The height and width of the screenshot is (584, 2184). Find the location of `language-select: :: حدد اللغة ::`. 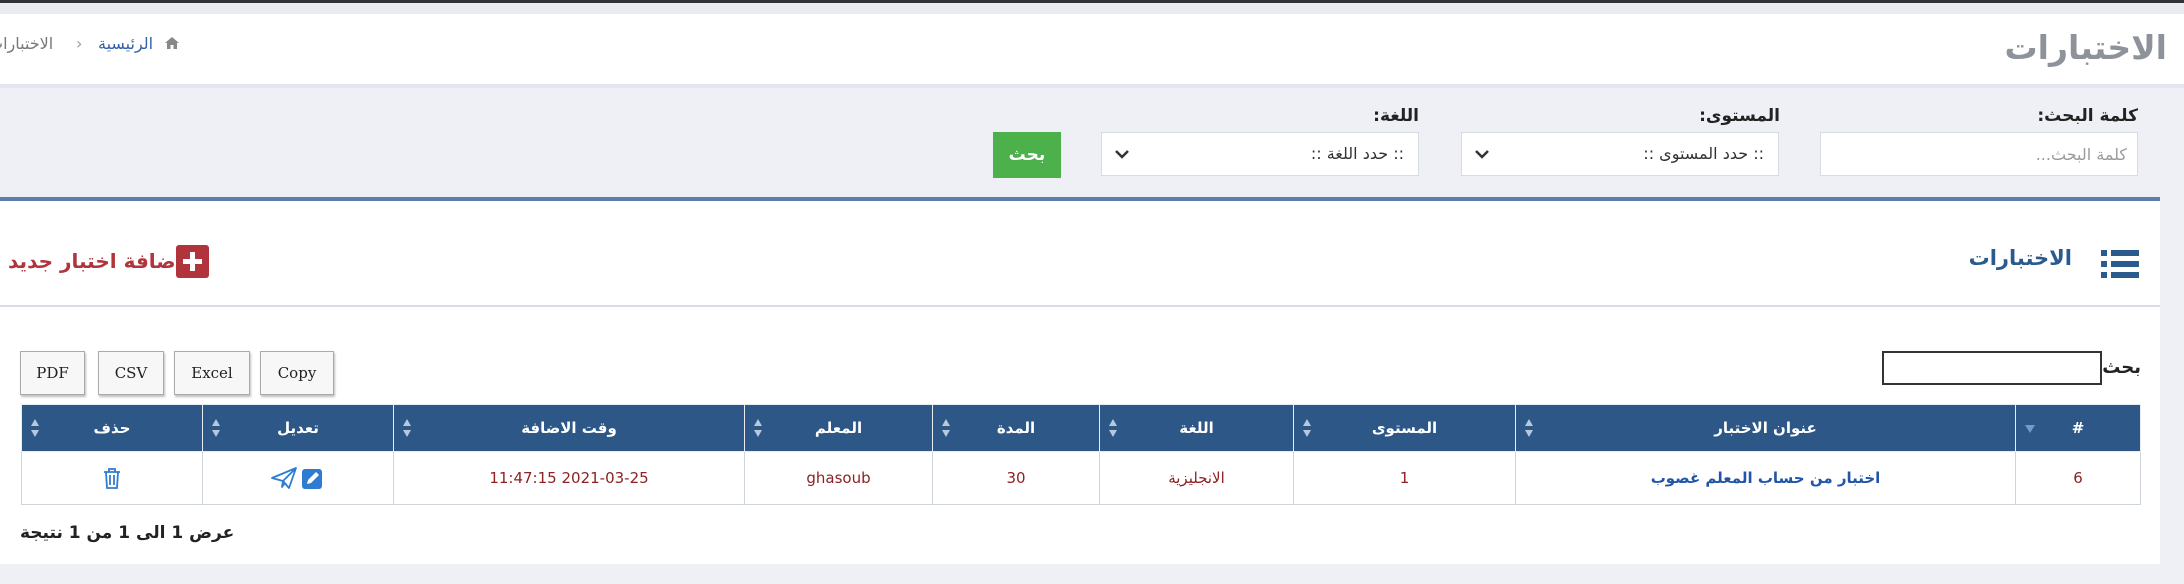

language-select: :: حدد اللغة :: is located at coordinates (1260, 154).